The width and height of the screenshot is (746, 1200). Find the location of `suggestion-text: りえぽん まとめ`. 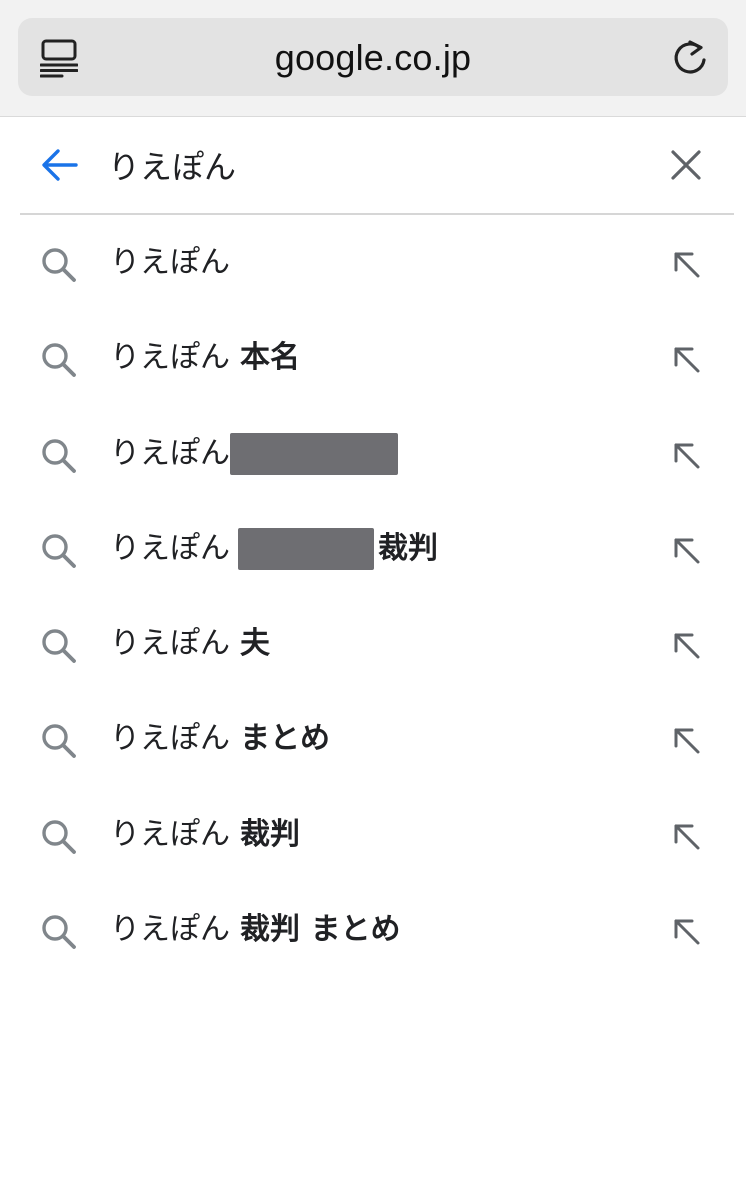

suggestion-text: りえぽん まとめ is located at coordinates (220, 739).